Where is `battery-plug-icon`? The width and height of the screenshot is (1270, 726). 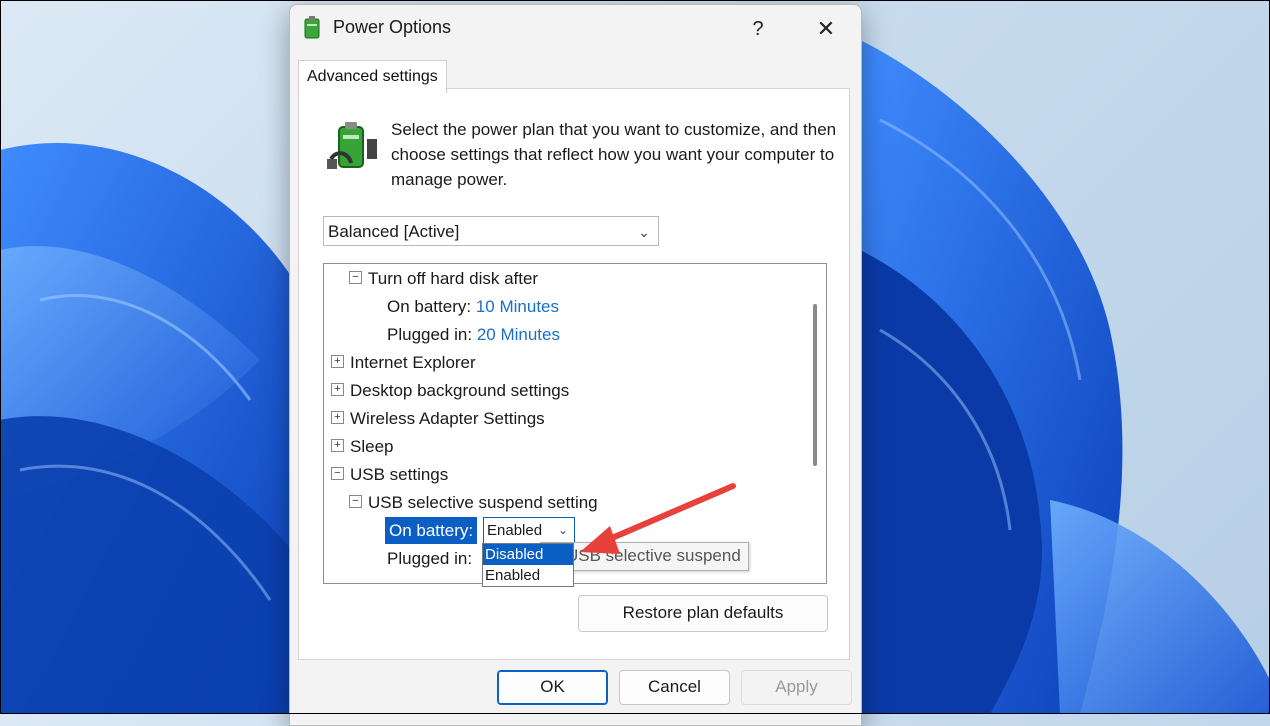 battery-plug-icon is located at coordinates (352, 145).